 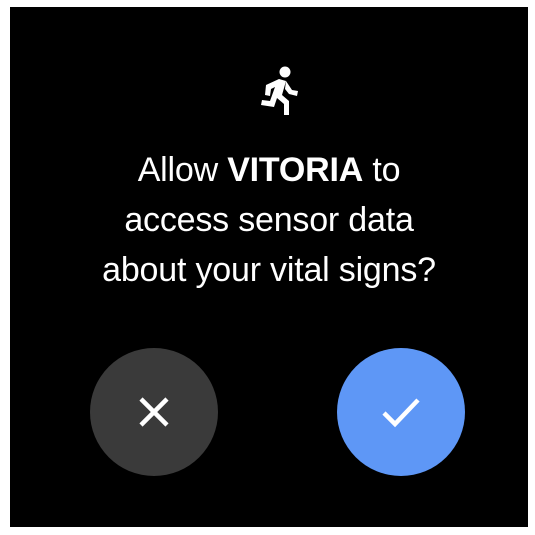 What do you see at coordinates (177, 170) in the screenshot?
I see `prompt-prefix: Allow` at bounding box center [177, 170].